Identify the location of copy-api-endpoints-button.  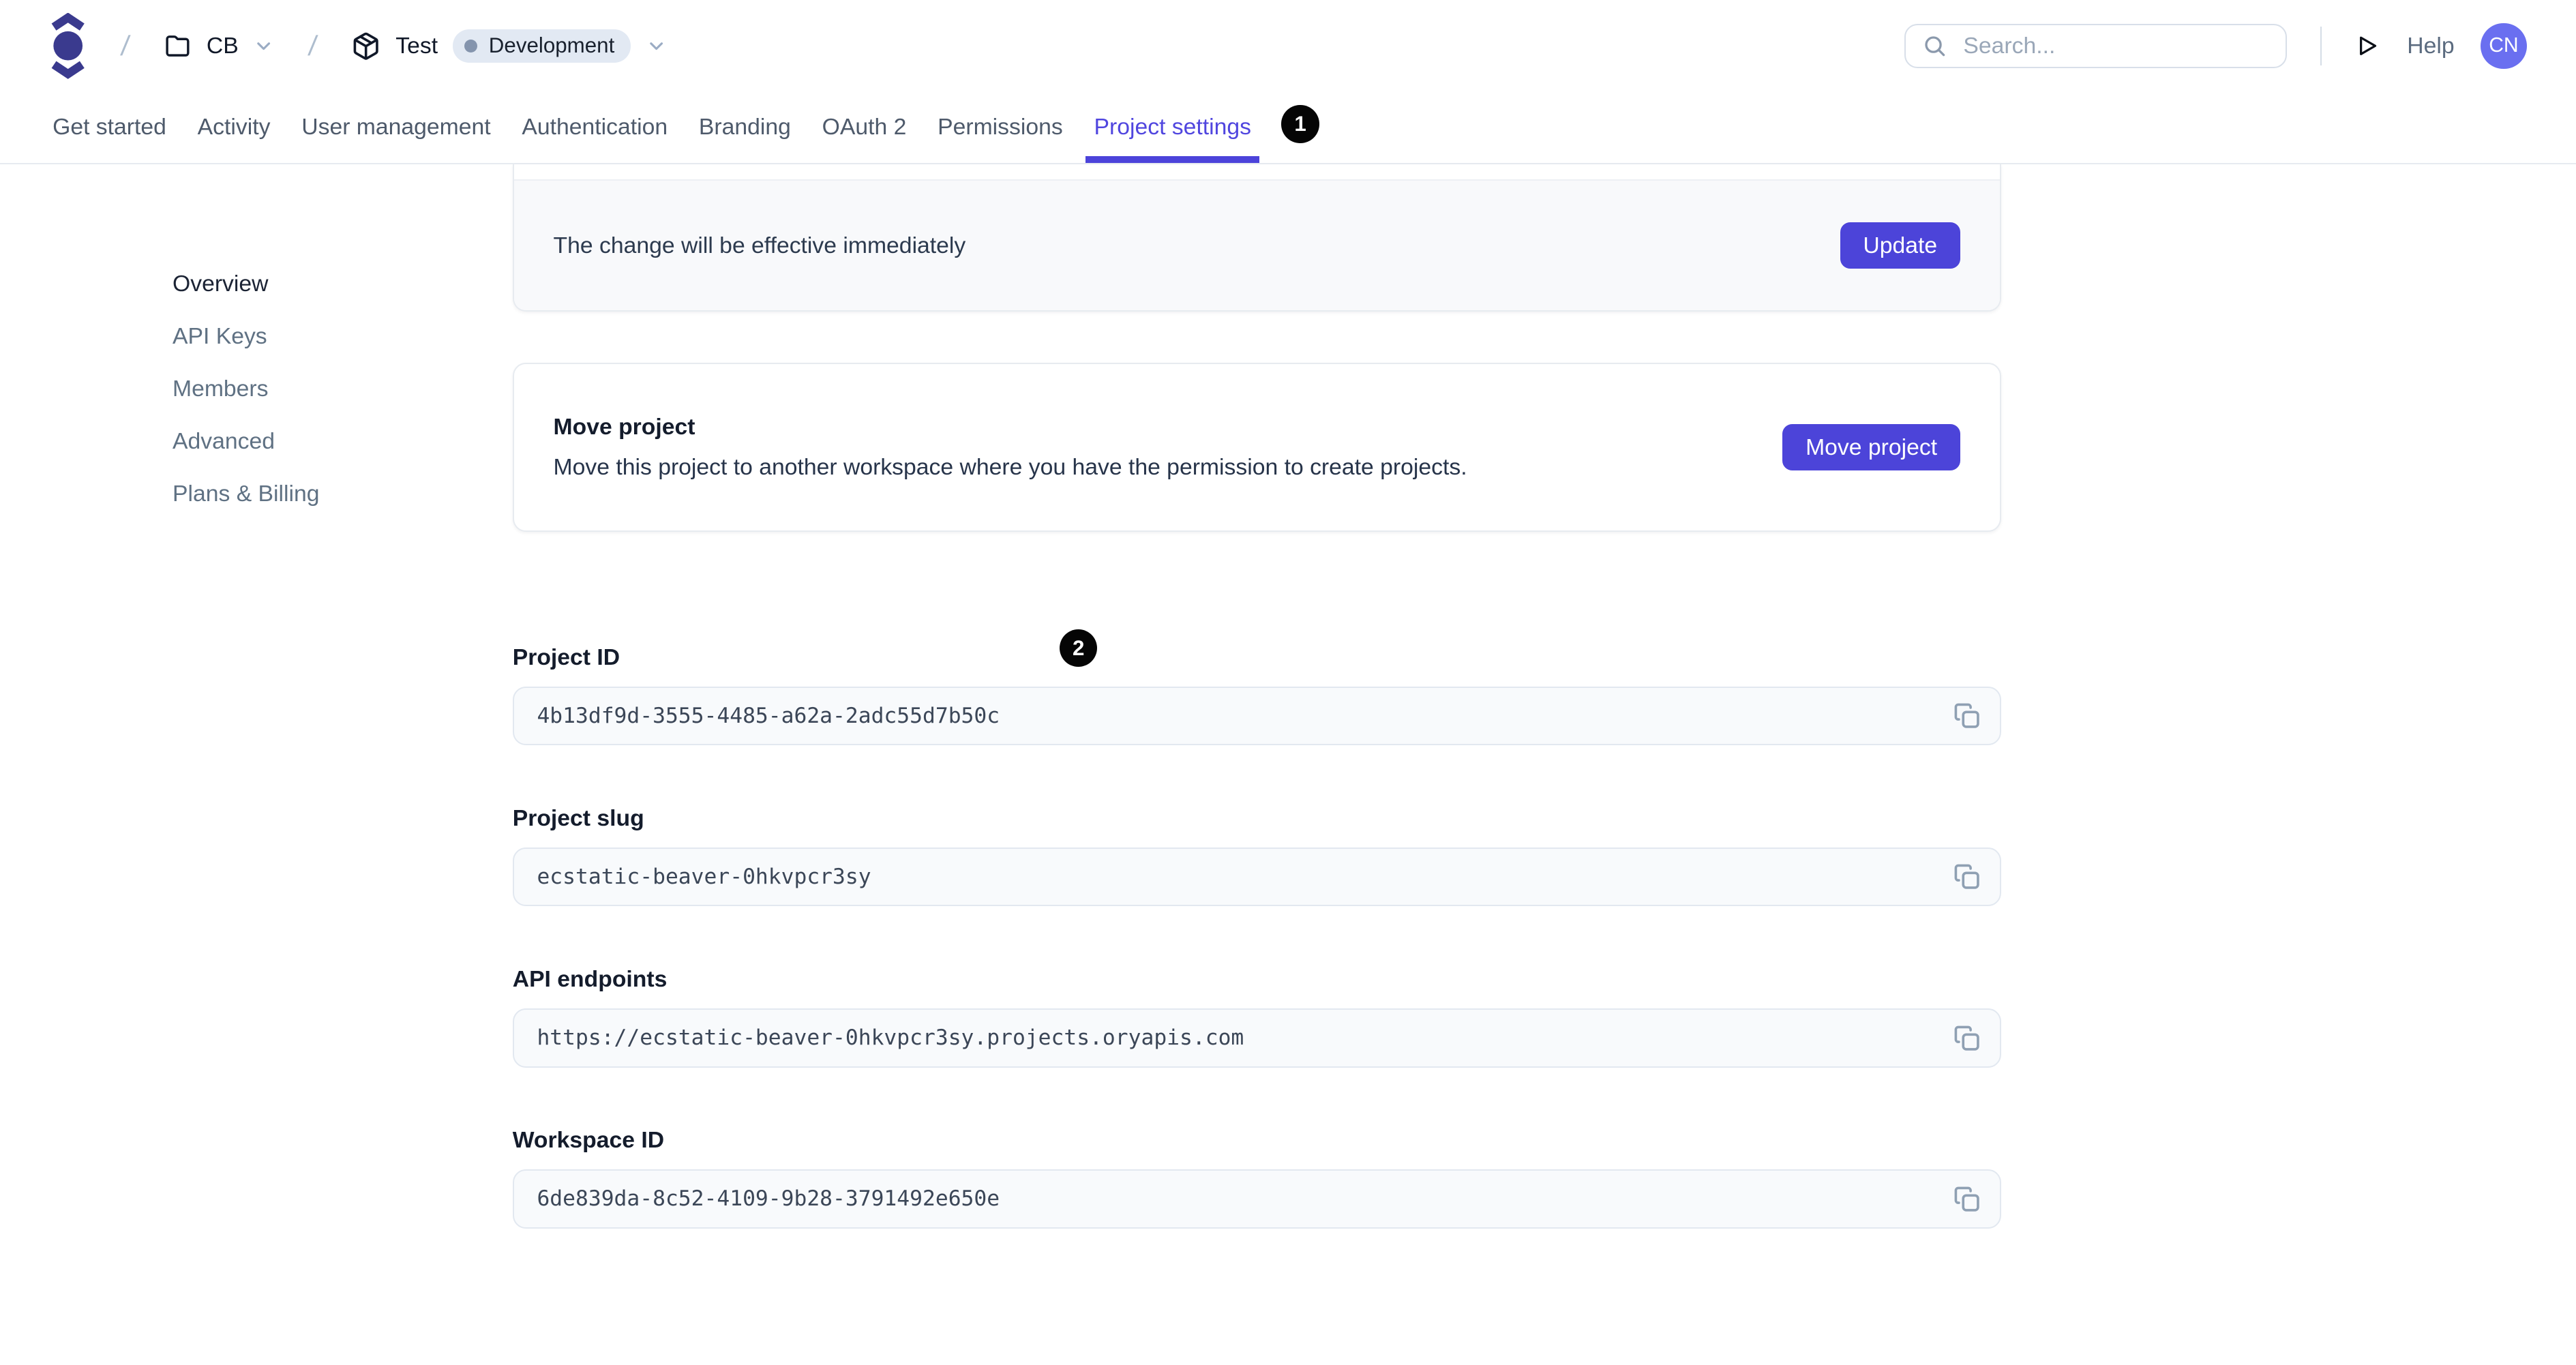
(1967, 1038).